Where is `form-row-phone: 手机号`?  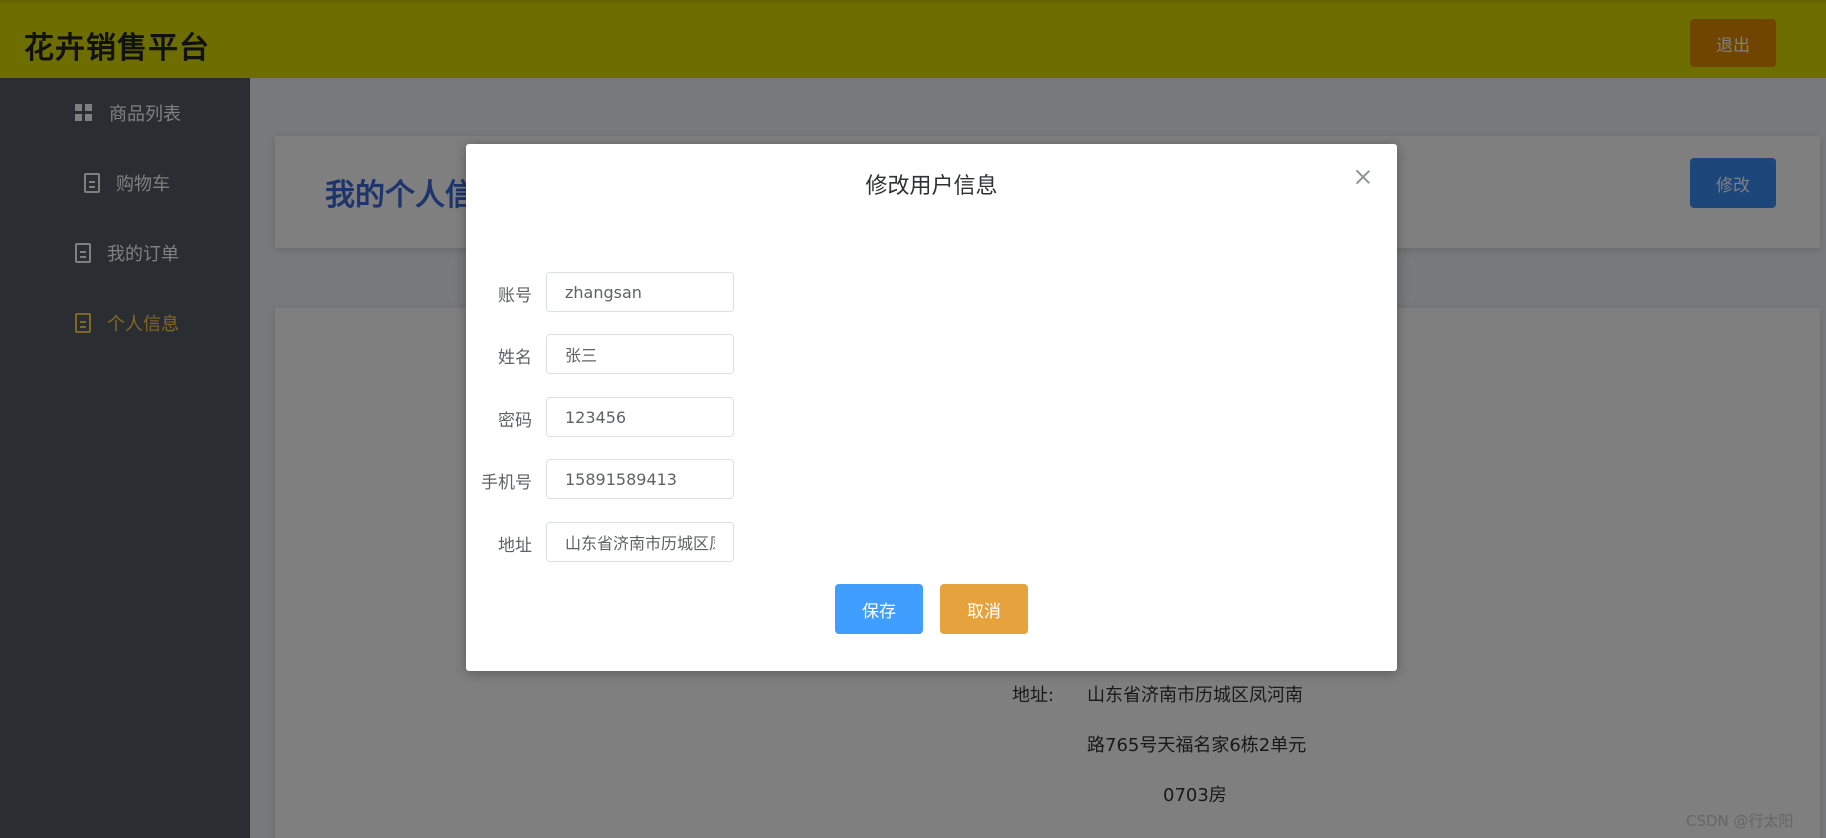 form-row-phone: 手机号 is located at coordinates (931, 479).